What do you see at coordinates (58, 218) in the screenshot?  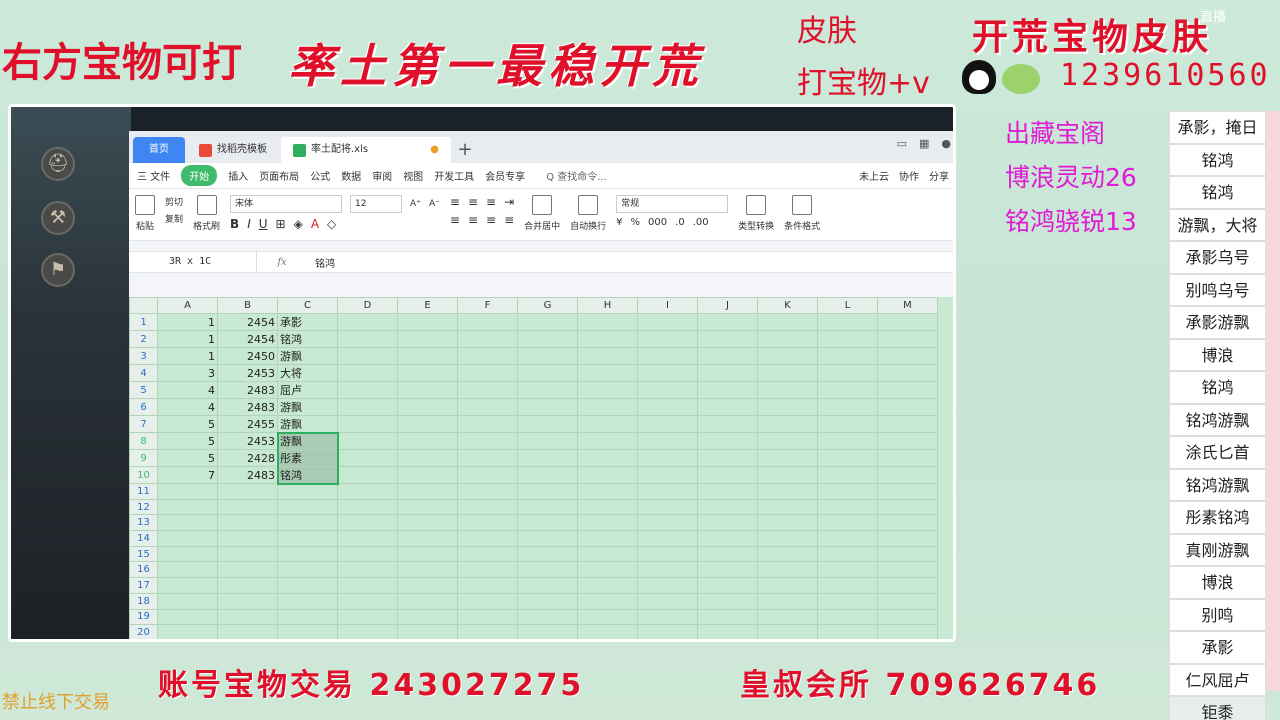 I see `tools-icon: ⚒` at bounding box center [58, 218].